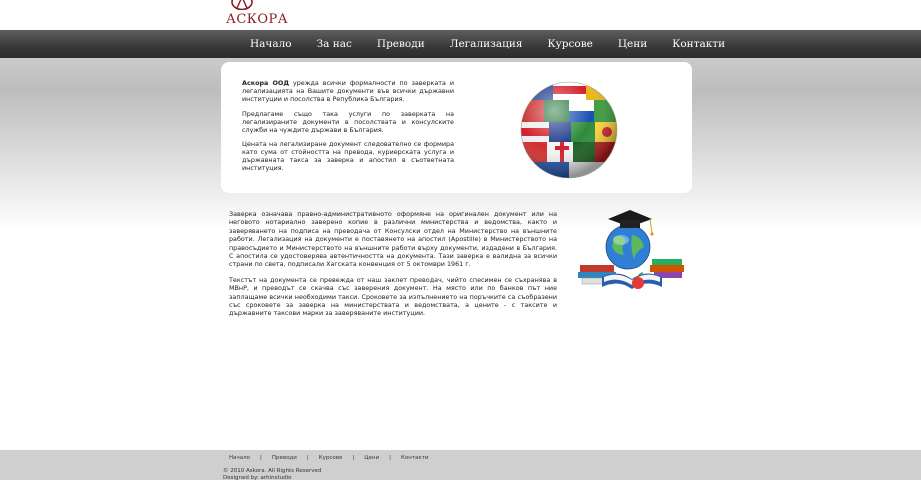  Describe the element at coordinates (266, 83) in the screenshot. I see `company-name: Аскора ООД` at that location.